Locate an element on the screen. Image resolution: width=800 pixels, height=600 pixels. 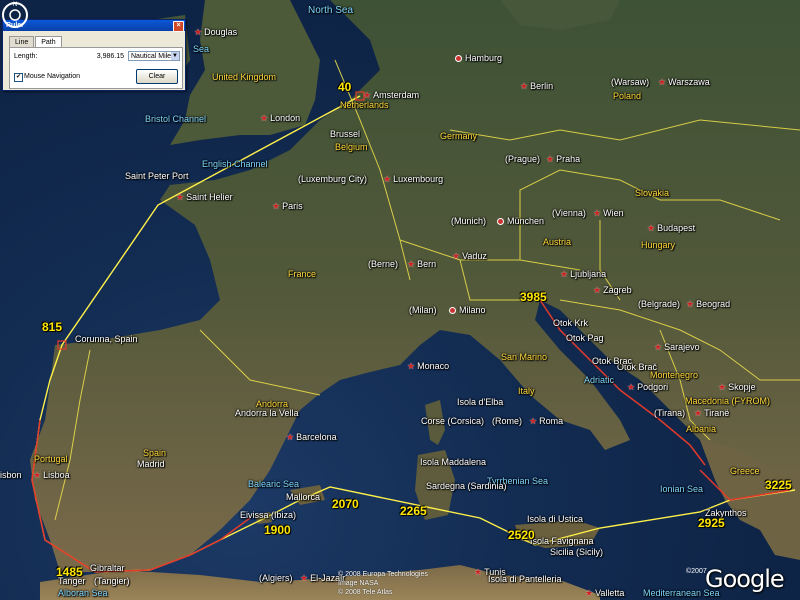
route-mark-1900: 1900 is located at coordinates (277, 530).